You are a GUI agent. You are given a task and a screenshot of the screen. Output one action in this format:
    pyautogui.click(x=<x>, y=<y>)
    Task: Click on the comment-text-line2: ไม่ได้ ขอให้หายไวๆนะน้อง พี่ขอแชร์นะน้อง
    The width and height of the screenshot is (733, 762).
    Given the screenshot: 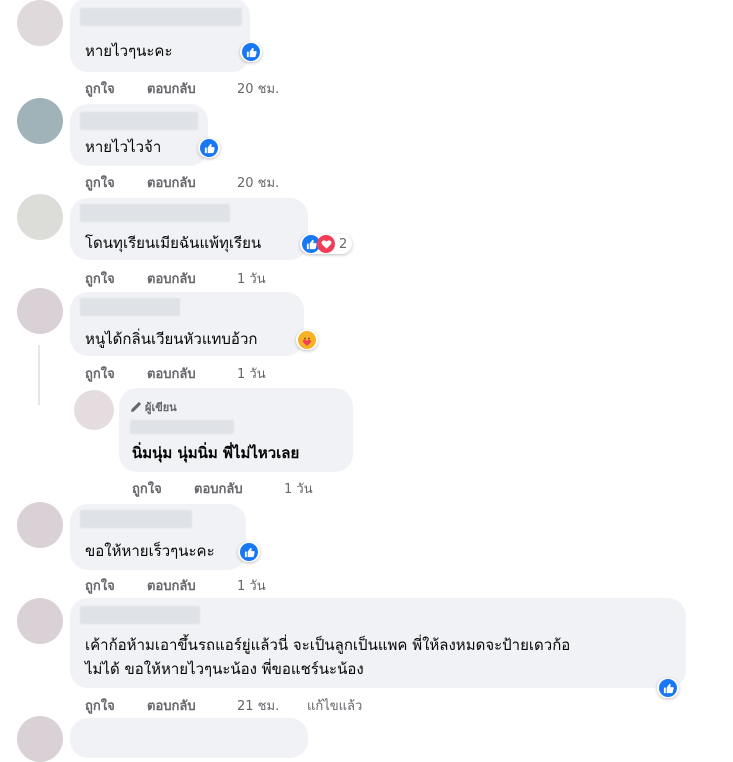 What is the action you would take?
    pyautogui.click(x=224, y=669)
    